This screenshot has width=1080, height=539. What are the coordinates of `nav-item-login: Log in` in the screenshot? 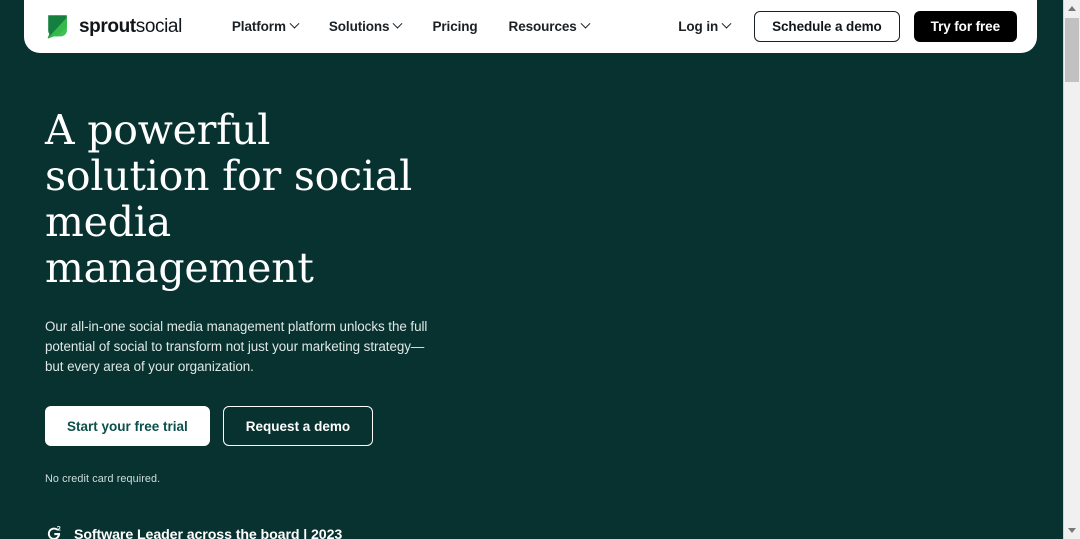 It's located at (705, 26).